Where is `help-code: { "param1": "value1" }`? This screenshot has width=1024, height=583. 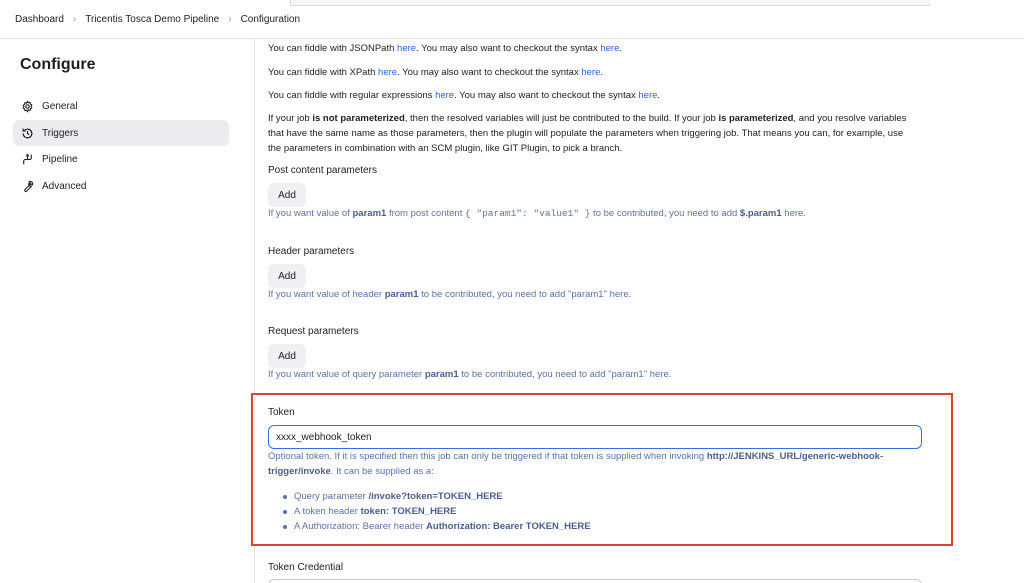
help-code: { "param1": "value1" } is located at coordinates (528, 213).